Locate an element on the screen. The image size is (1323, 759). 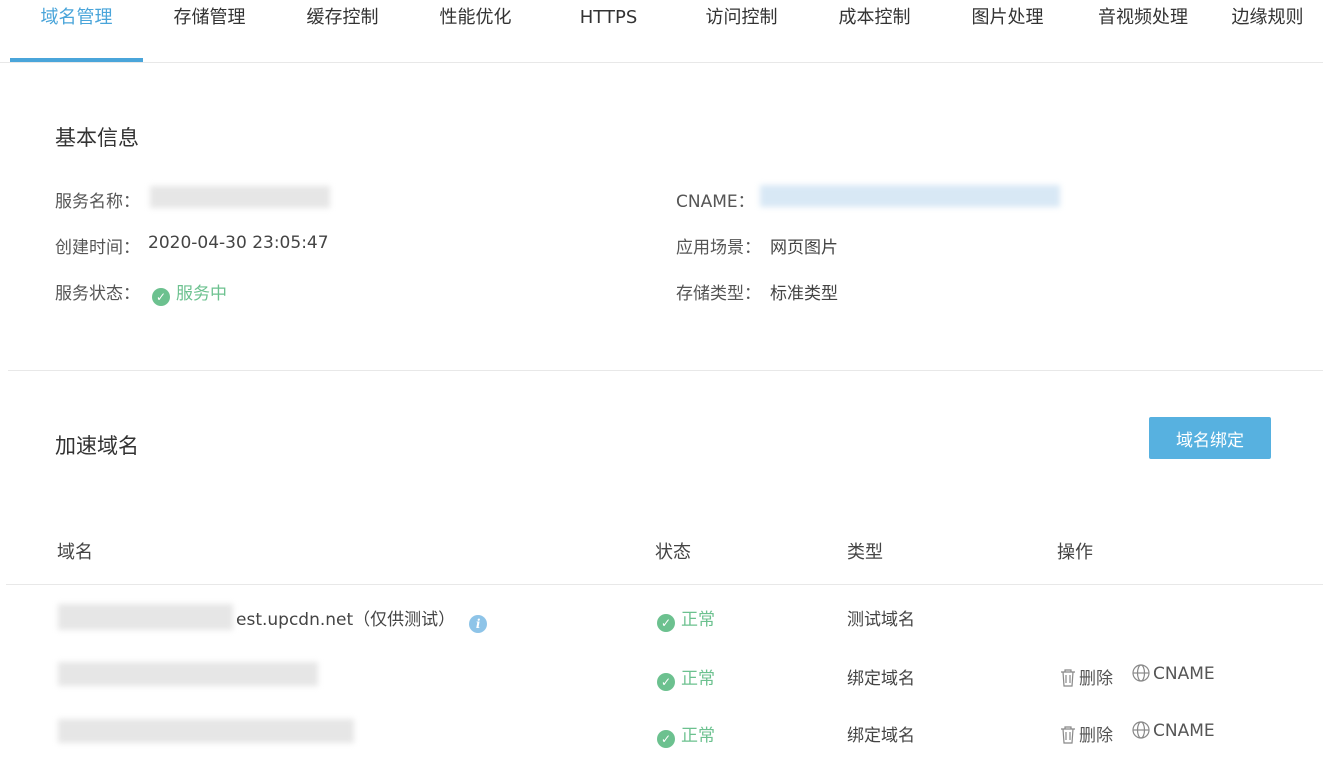
service-name-label: 服务名称： is located at coordinates (97, 202).